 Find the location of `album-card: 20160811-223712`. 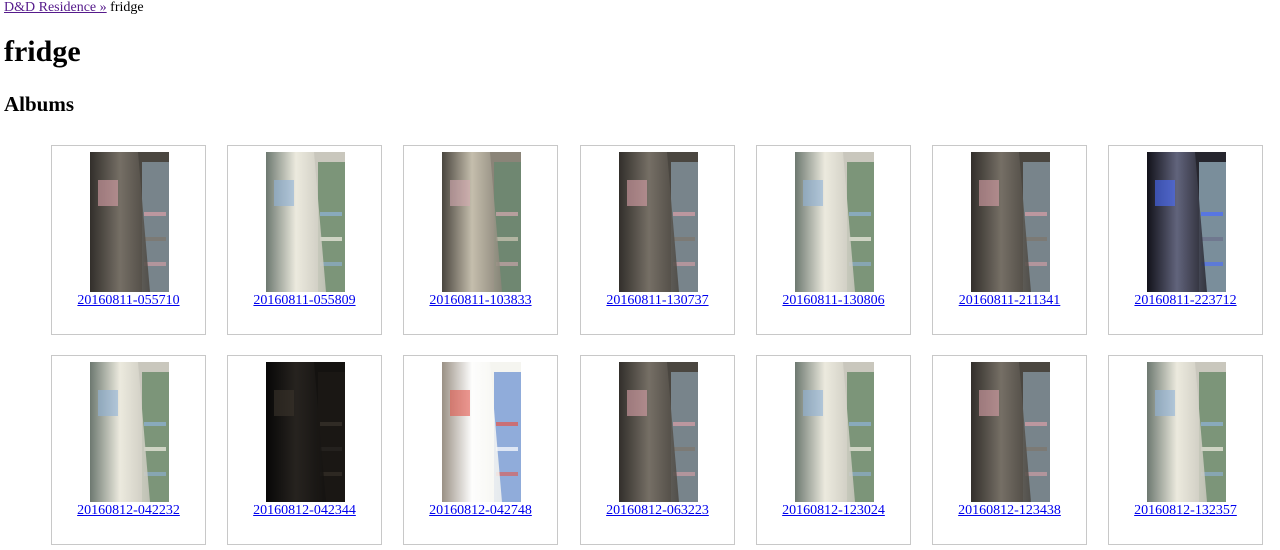

album-card: 20160811-223712 is located at coordinates (1185, 240).